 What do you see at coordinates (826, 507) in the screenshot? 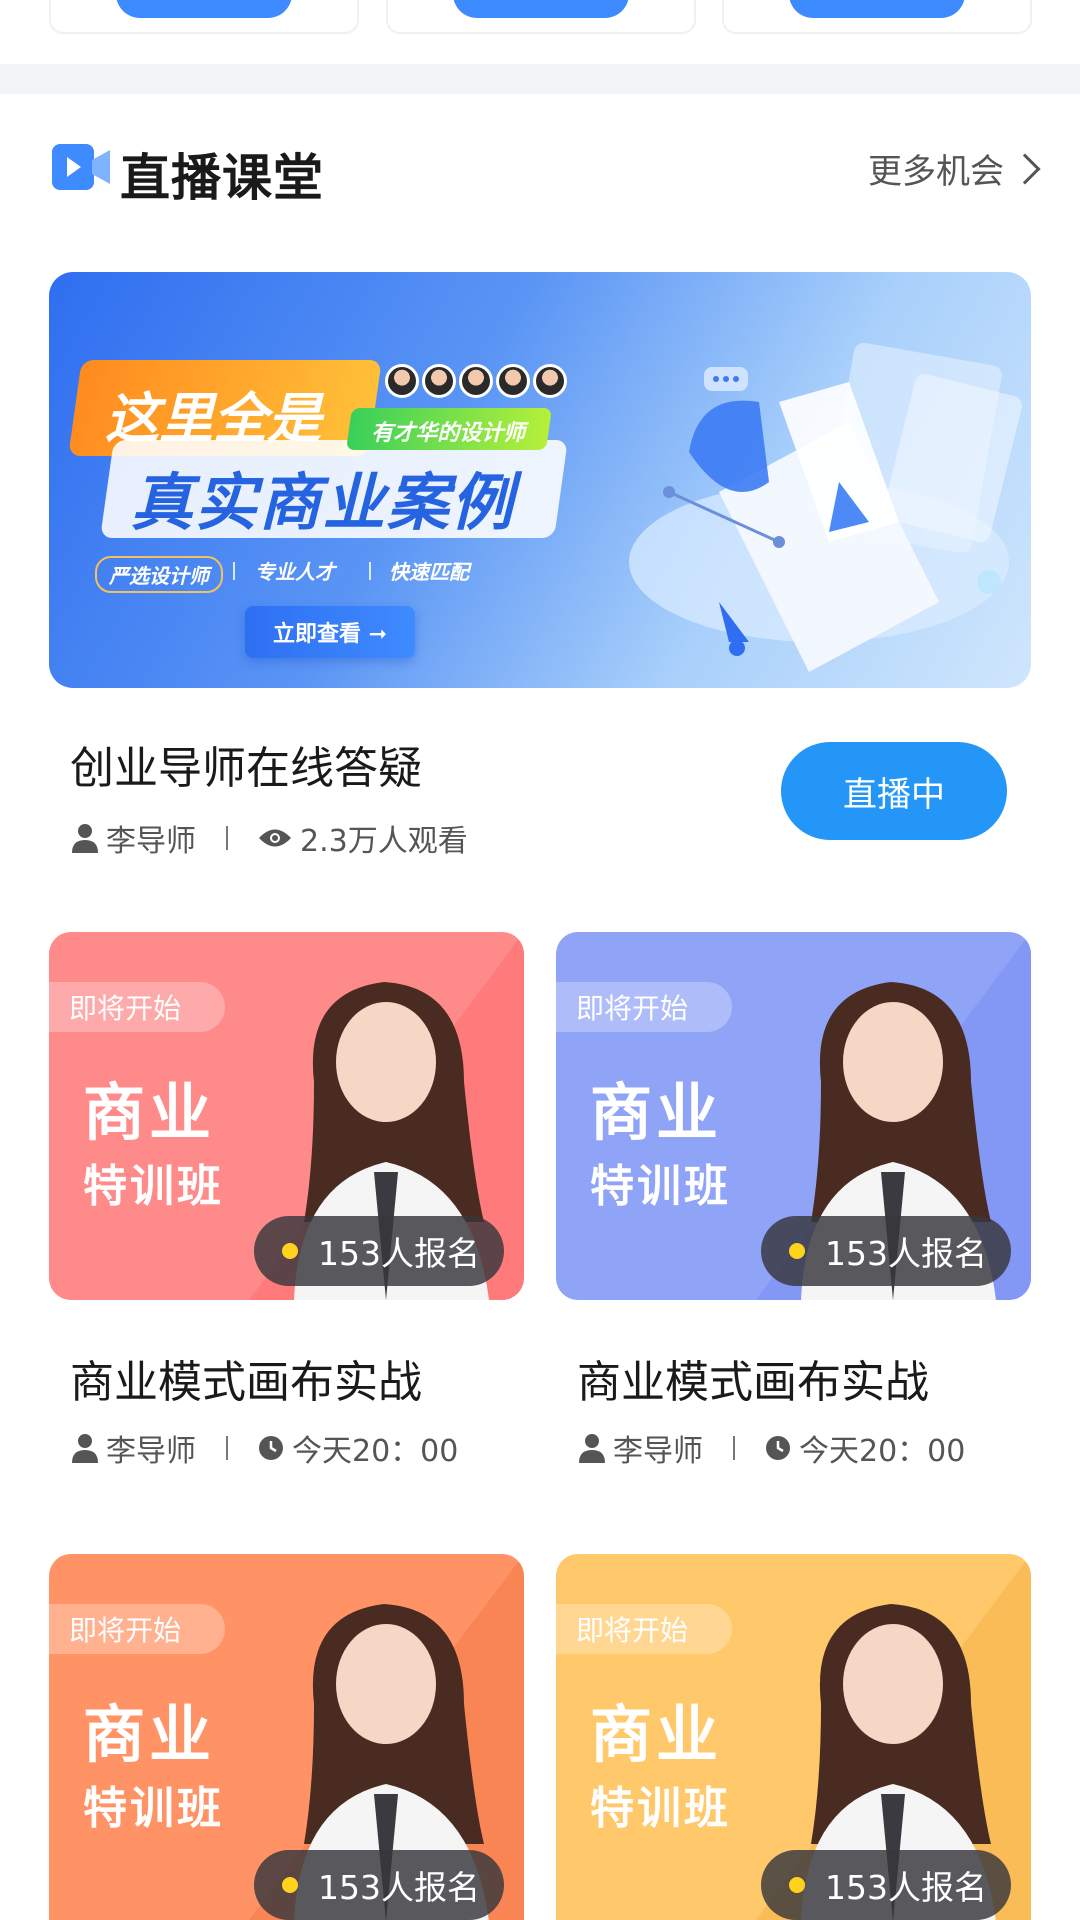
I see `document-illustration-icon` at bounding box center [826, 507].